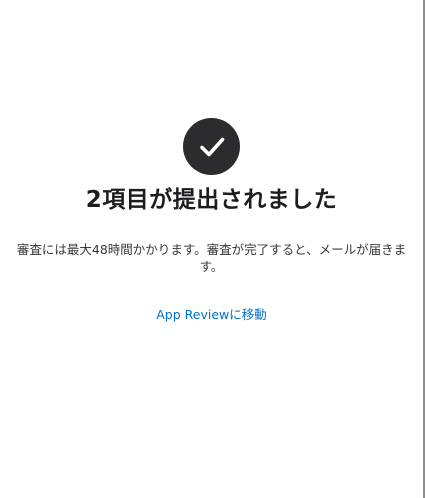  I want to click on confirmation-title: 2項目が提出されました, so click(211, 200).